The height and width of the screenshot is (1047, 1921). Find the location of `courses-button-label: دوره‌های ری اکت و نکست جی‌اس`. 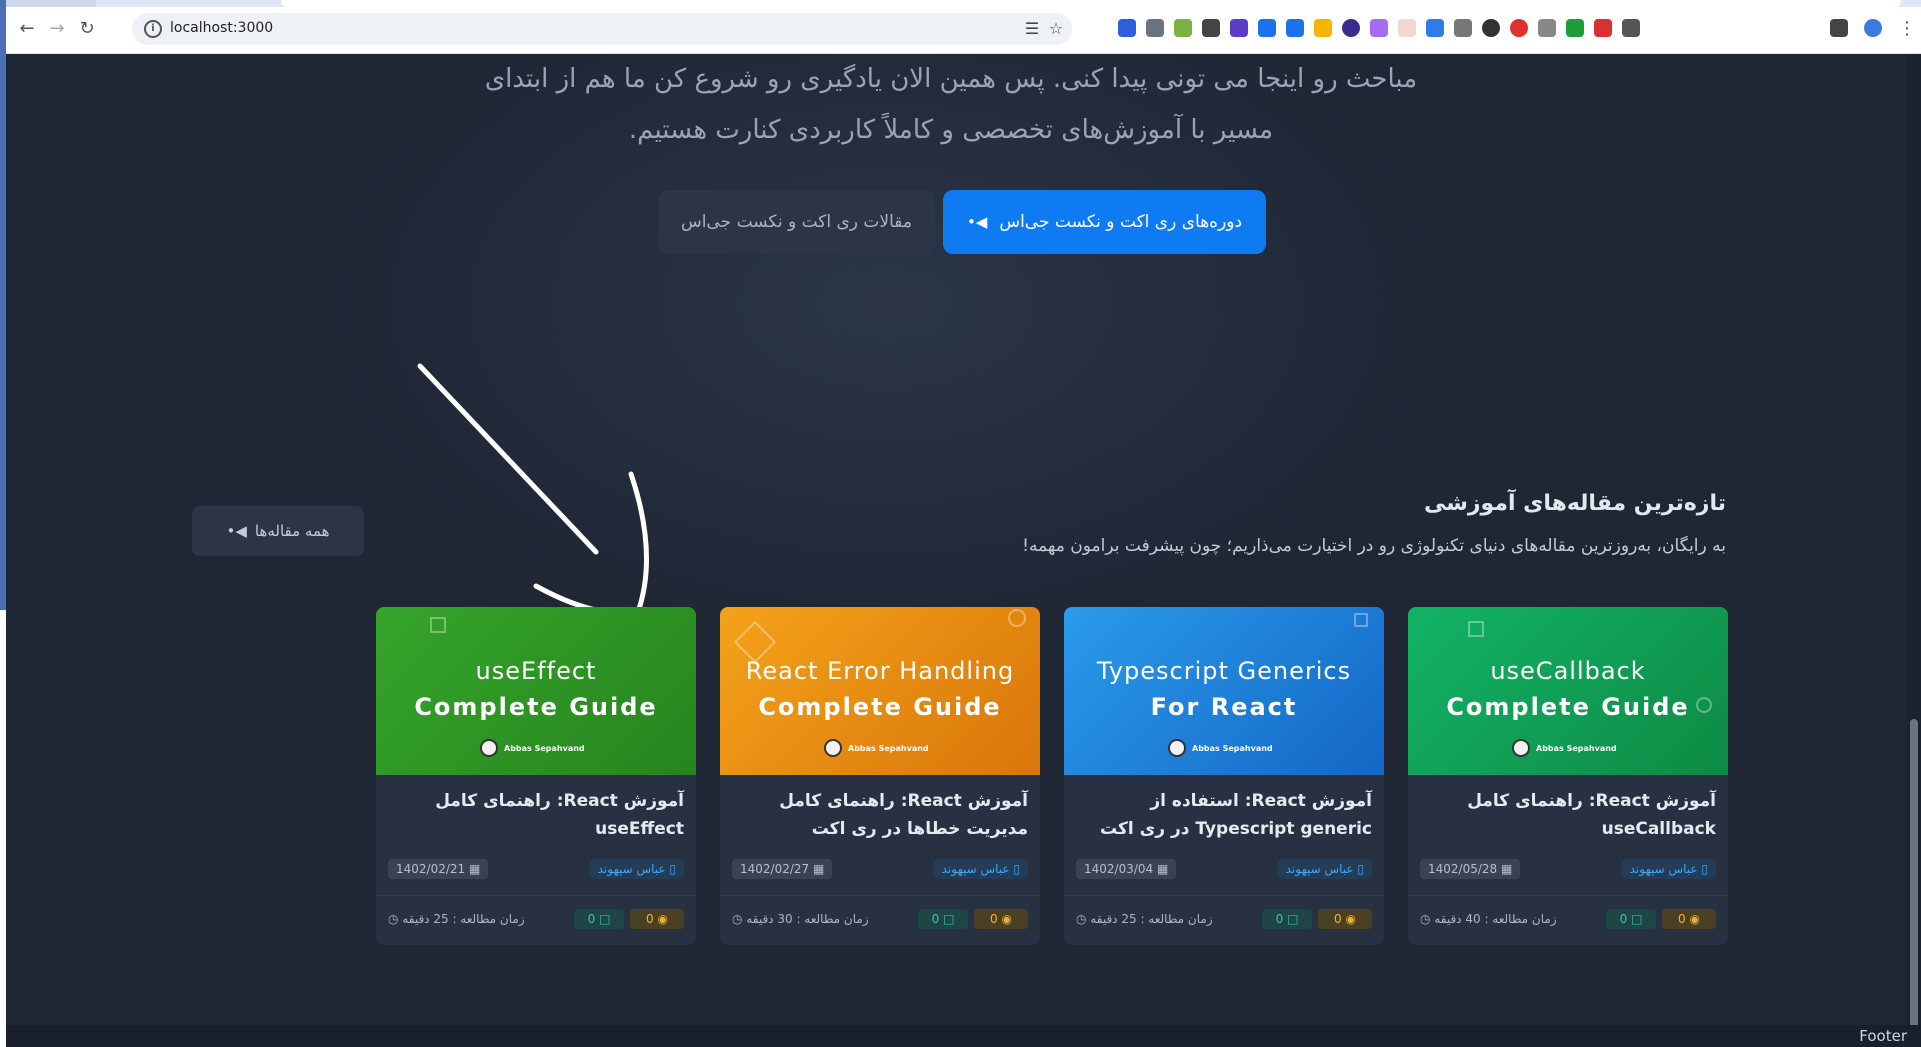

courses-button-label: دوره‌های ری اکت و نکست جی‌اس is located at coordinates (1121, 222).